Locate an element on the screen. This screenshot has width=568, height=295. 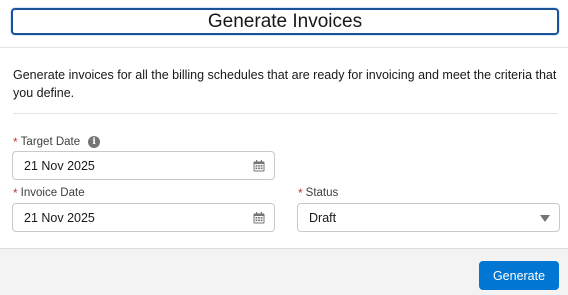
invoice-date-input: 21 Nov 2025 is located at coordinates (143, 217).